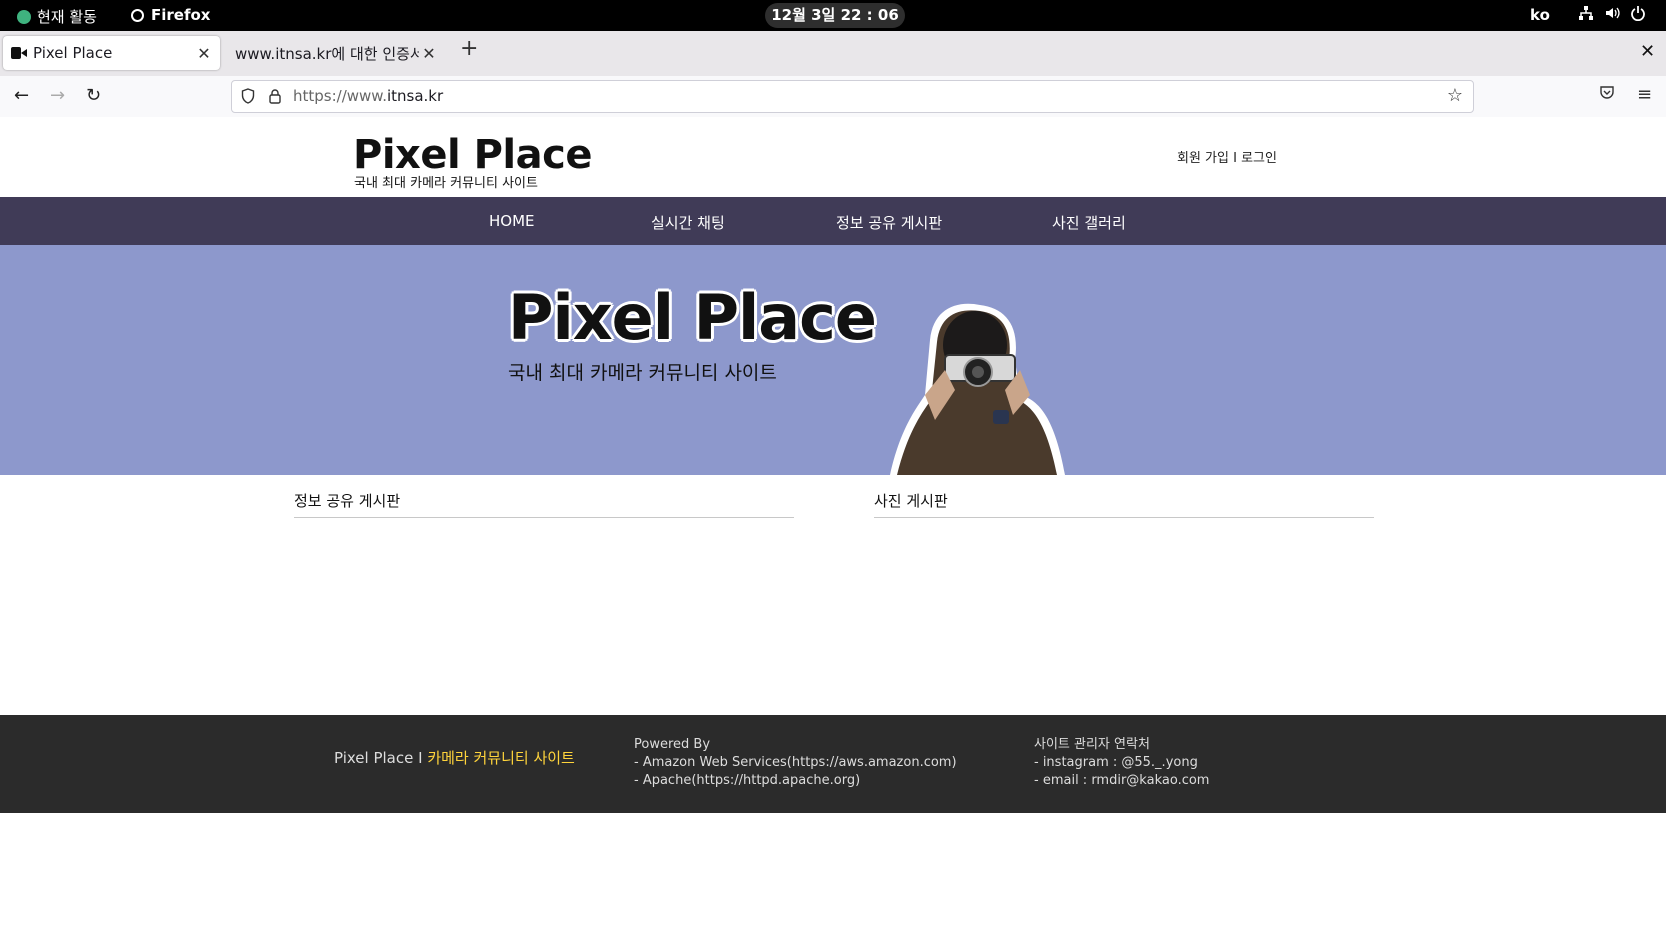  Describe the element at coordinates (415, 96) in the screenshot. I see `url-domain: itnsa.kr` at that location.